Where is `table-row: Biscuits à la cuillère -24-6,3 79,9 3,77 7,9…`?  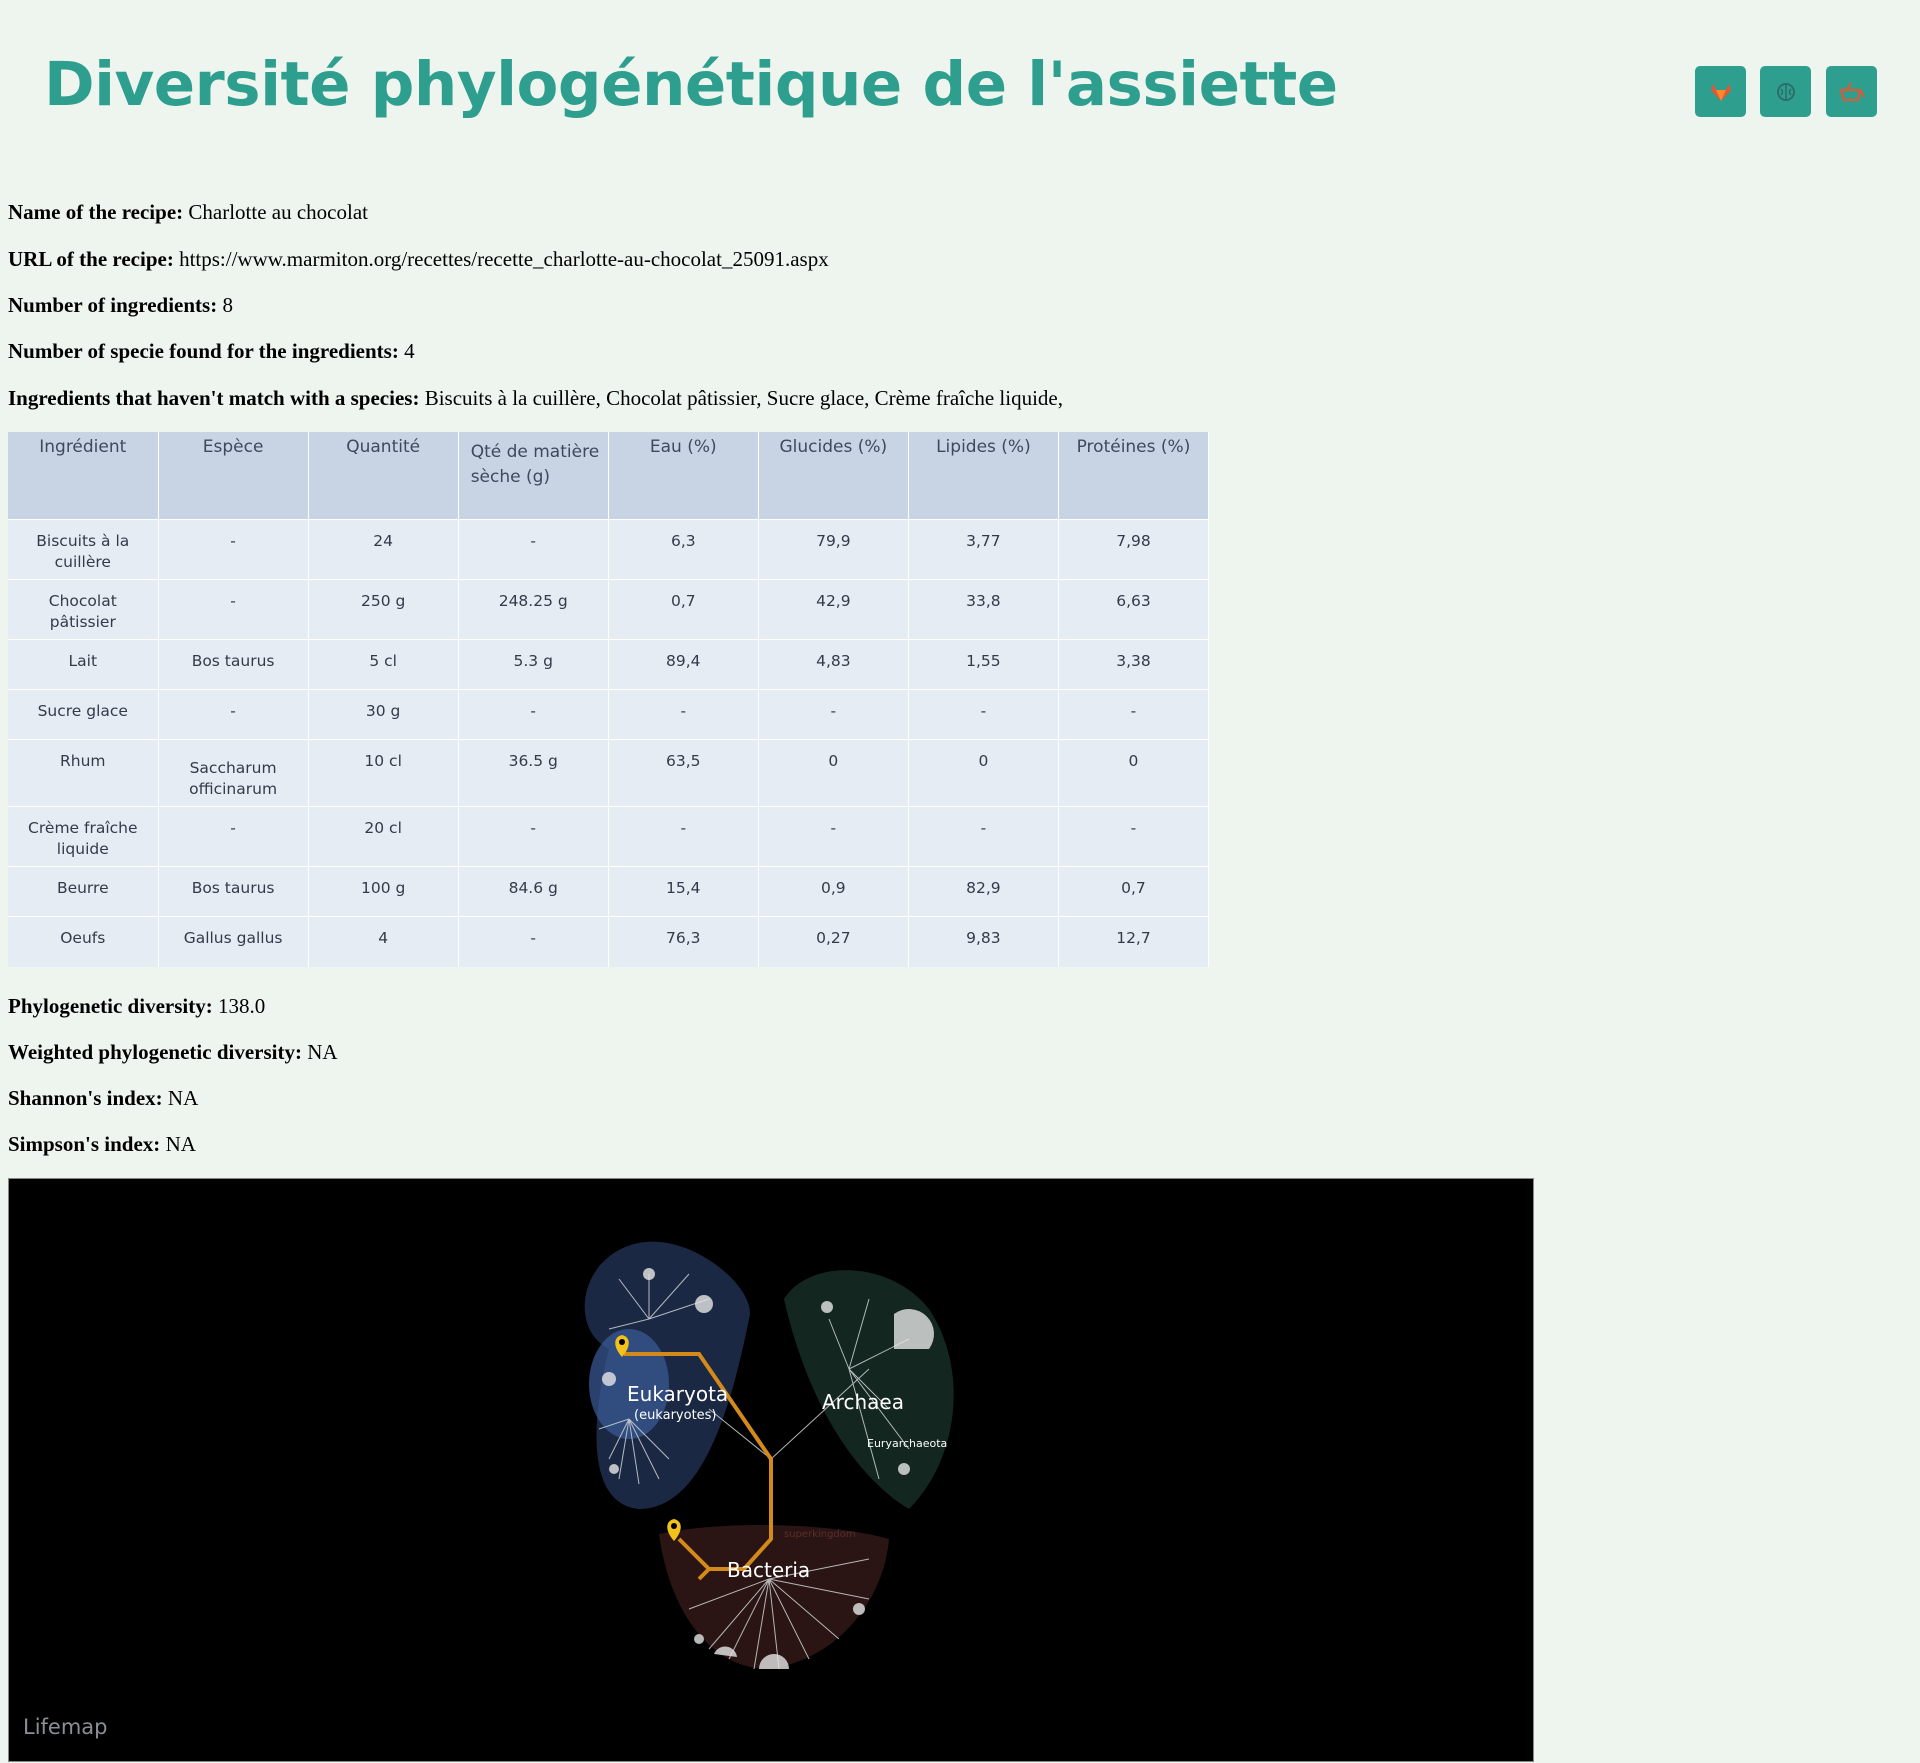 table-row: Biscuits à la cuillère -24-6,3 79,9 3,77 7,9… is located at coordinates (609, 549).